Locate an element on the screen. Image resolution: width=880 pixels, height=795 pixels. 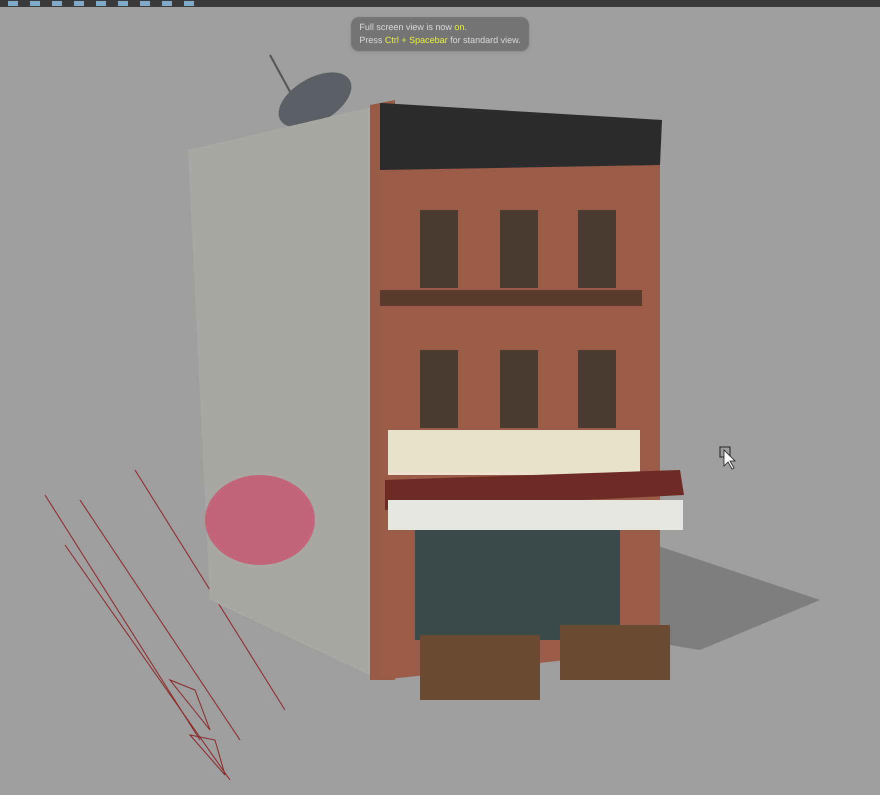
cursor-icon is located at coordinates (728, 458).